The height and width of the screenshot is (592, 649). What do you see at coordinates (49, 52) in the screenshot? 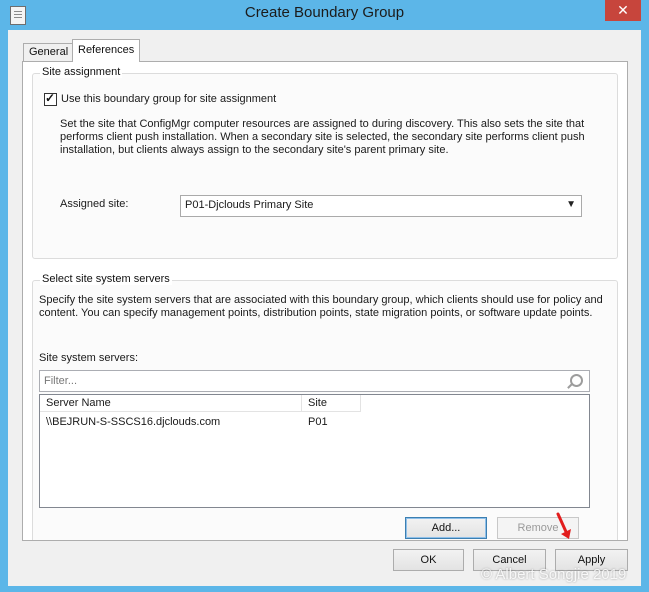
I see `tab-general: General` at bounding box center [49, 52].